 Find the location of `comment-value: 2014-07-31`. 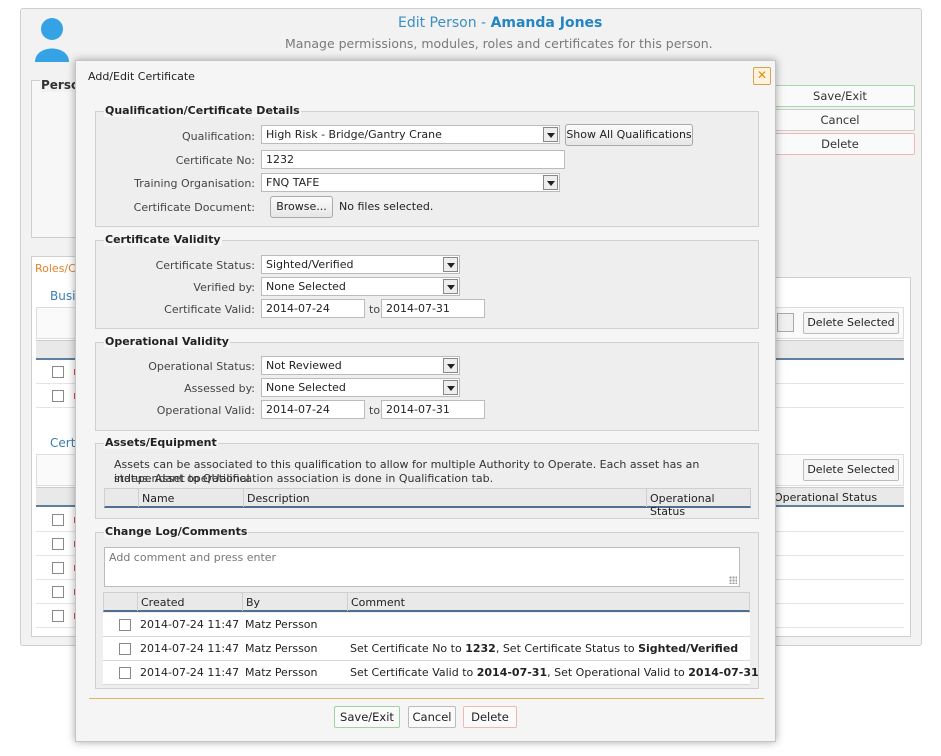

comment-value: 2014-07-31 is located at coordinates (512, 672).